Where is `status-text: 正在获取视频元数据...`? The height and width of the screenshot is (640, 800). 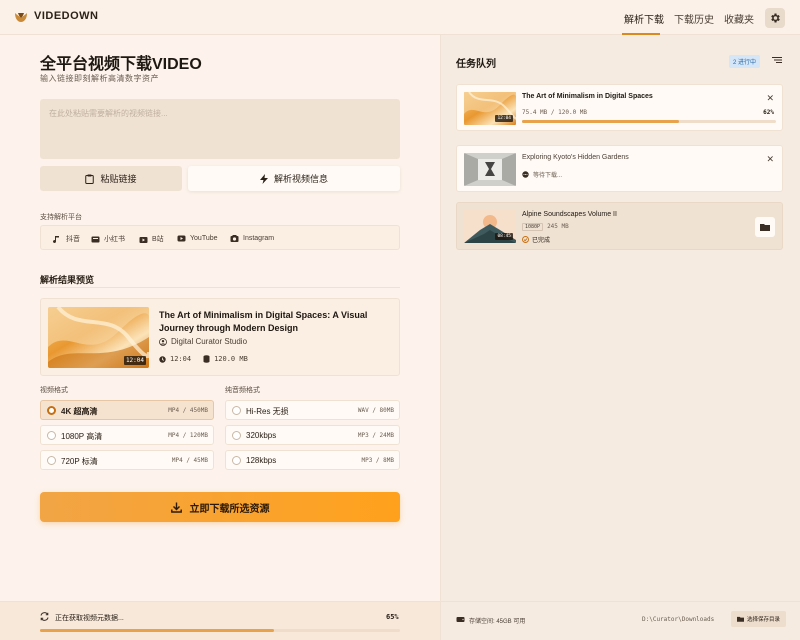
status-text: 正在获取视频元数据... is located at coordinates (89, 618).